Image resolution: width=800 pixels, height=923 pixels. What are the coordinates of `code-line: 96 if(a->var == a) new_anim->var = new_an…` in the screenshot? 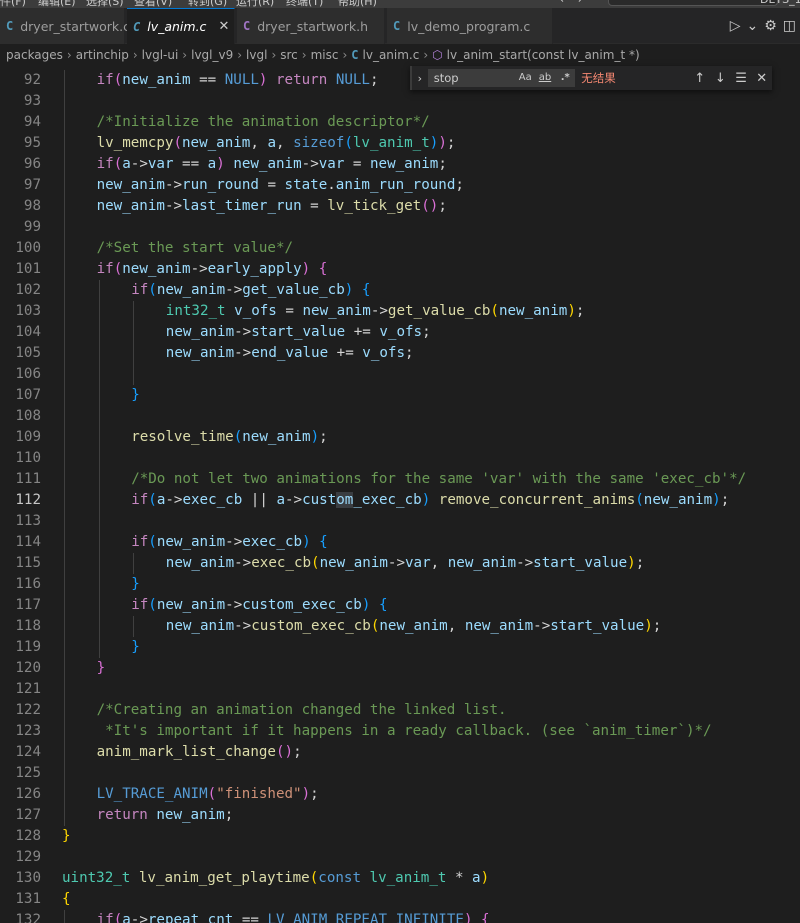 It's located at (400, 164).